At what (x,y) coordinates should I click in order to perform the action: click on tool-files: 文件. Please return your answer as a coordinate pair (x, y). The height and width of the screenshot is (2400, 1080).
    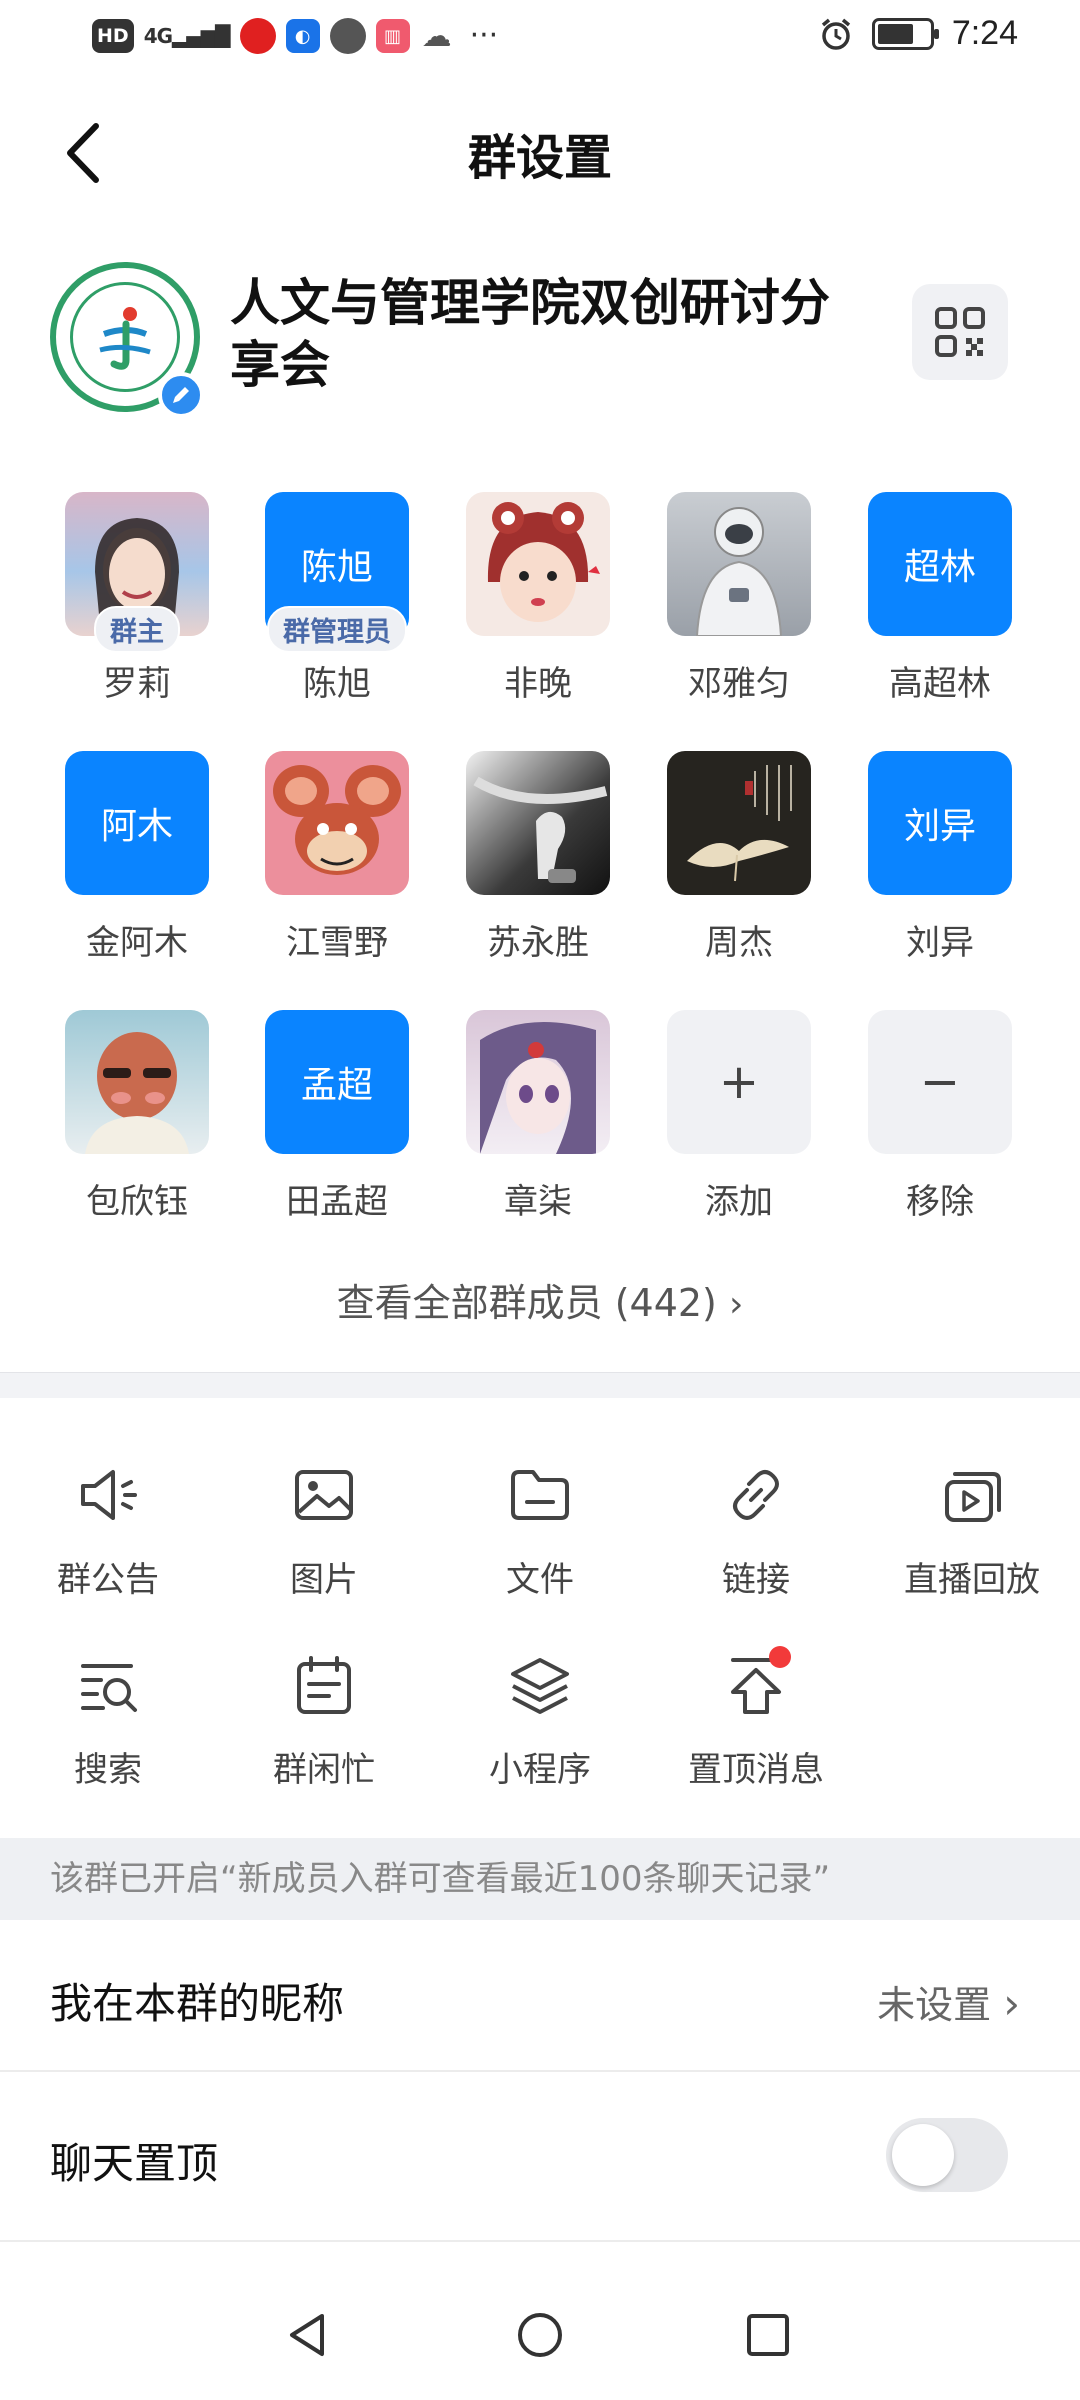
    Looking at the image, I should click on (540, 1530).